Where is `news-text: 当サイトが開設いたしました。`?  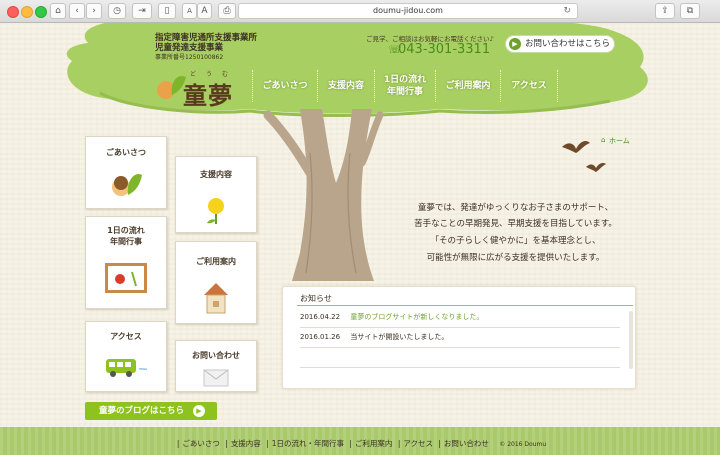
news-text: 当サイトが開設いたしました。 is located at coordinates (399, 337).